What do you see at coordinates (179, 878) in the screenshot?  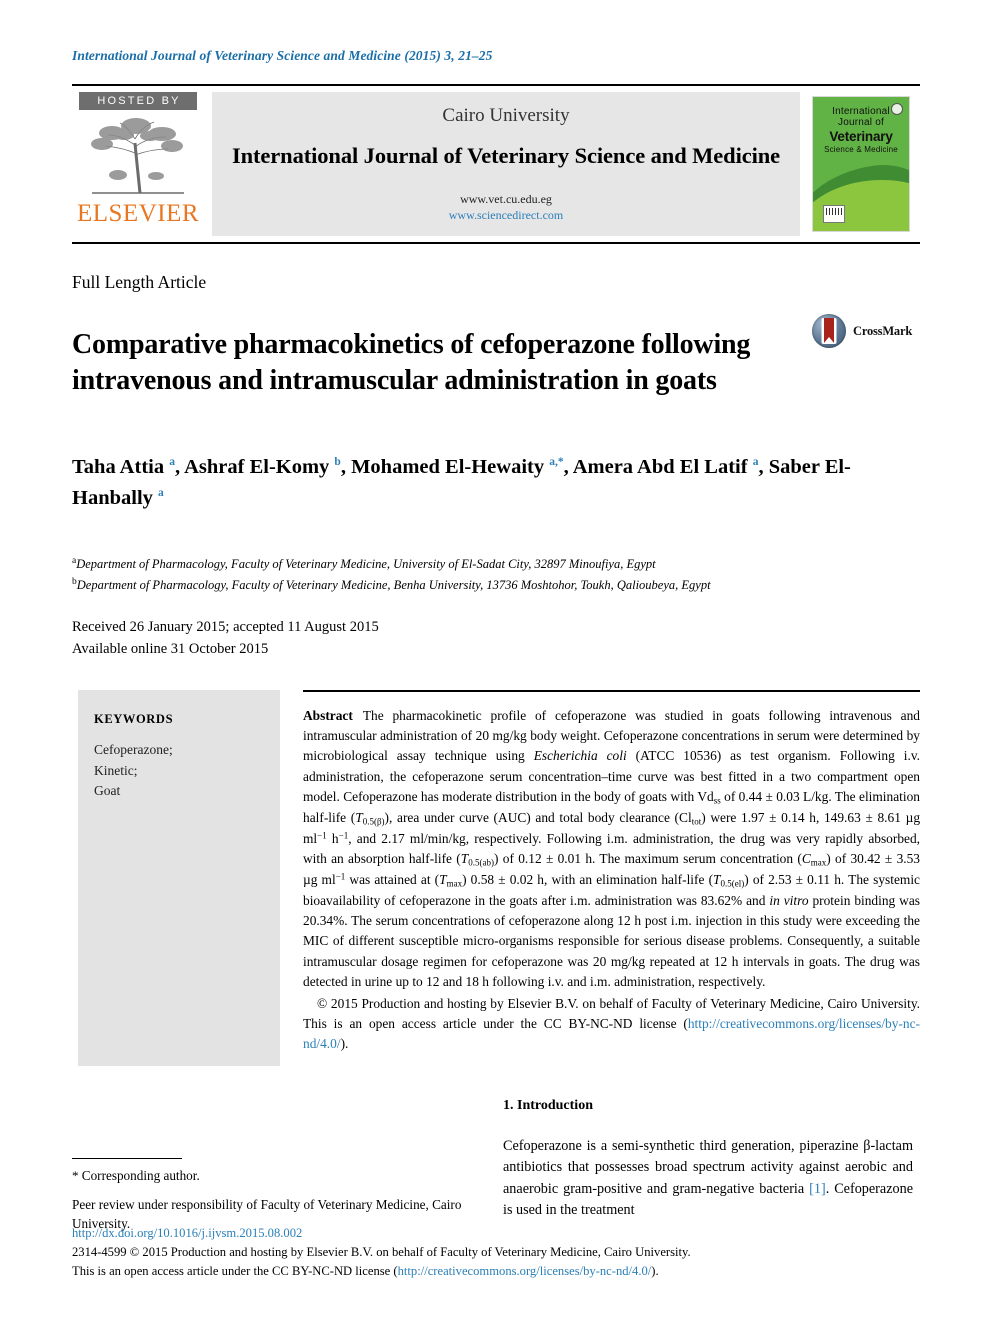 I see `keywords-panel: KEYWORDS Cefoperazone; Kinetic; Goat` at bounding box center [179, 878].